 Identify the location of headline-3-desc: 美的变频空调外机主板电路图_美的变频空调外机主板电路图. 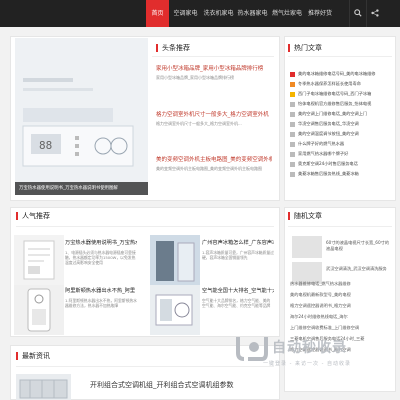
(209, 168).